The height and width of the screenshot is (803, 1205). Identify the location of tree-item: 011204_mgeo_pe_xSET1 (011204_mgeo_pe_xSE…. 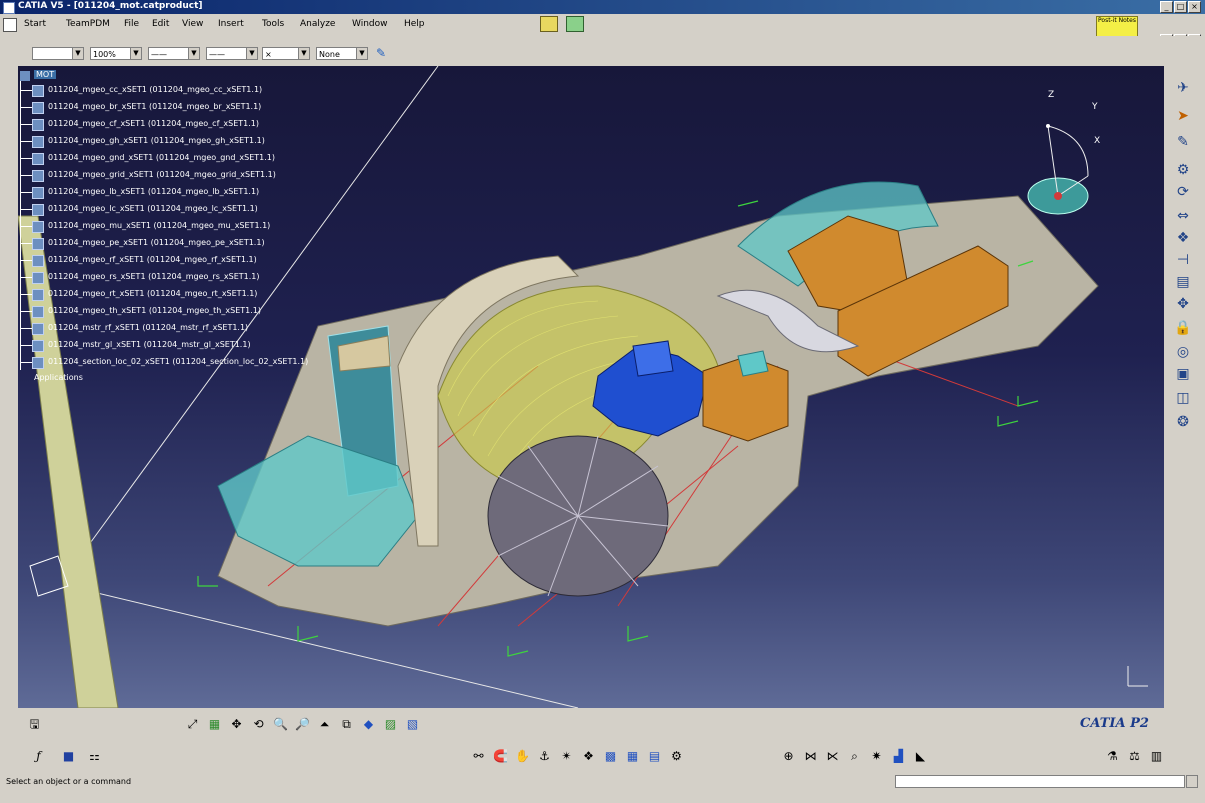
(190, 243).